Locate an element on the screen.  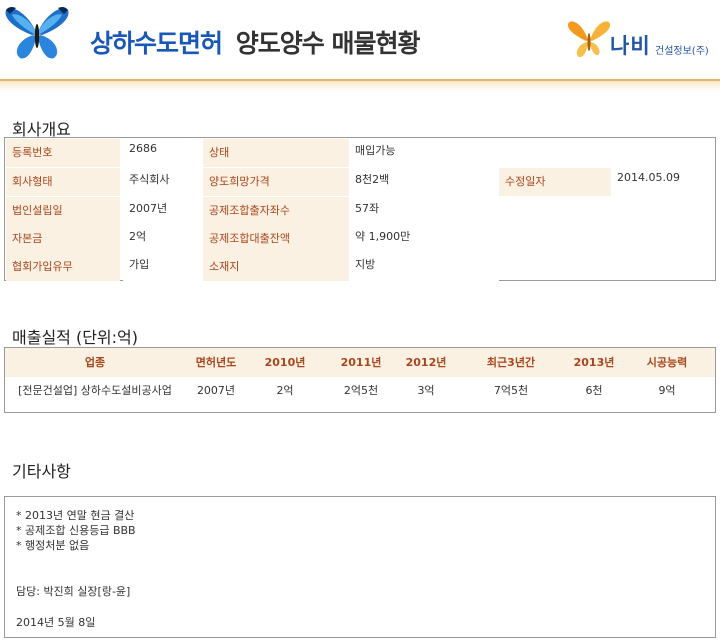
sales-section-title: 매출실적 (단위:억) is located at coordinates (75, 337).